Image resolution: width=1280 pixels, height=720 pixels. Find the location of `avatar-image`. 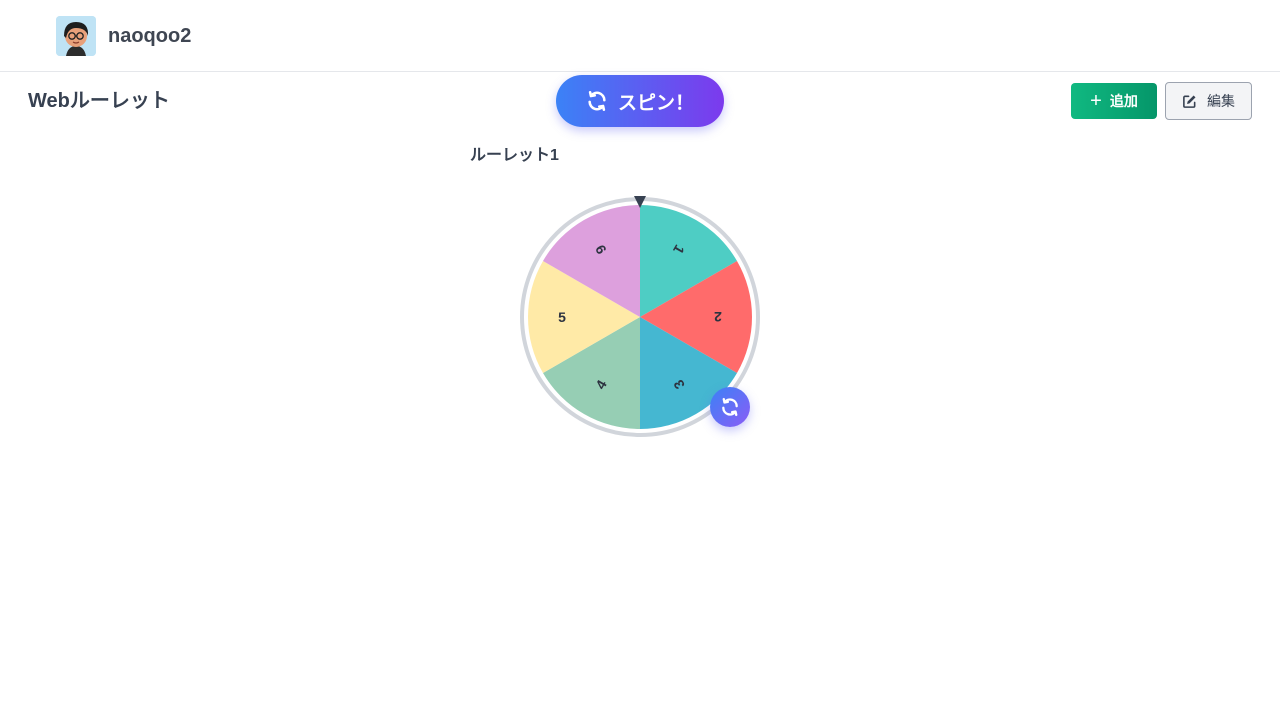

avatar-image is located at coordinates (76, 36).